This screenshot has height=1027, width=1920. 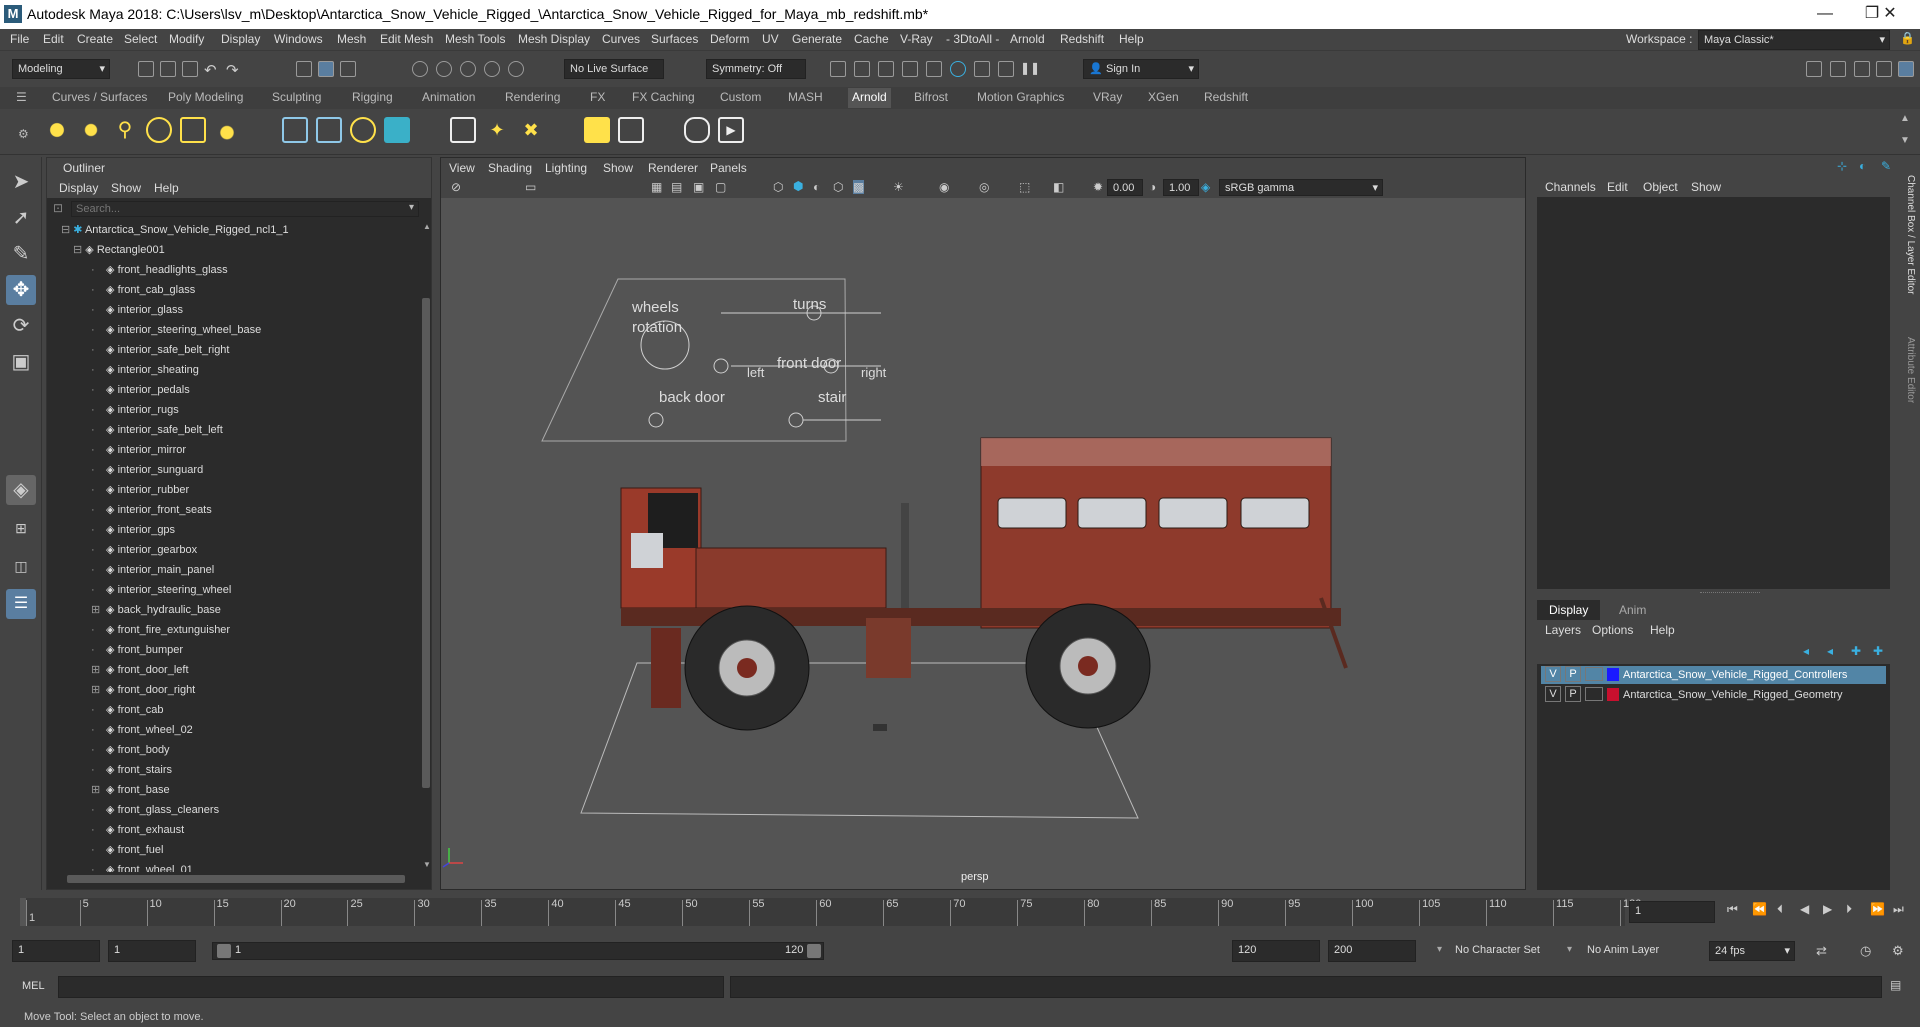 I want to click on outliner-item: · ◈ front_fire_extunguisher, so click(x=160, y=630).